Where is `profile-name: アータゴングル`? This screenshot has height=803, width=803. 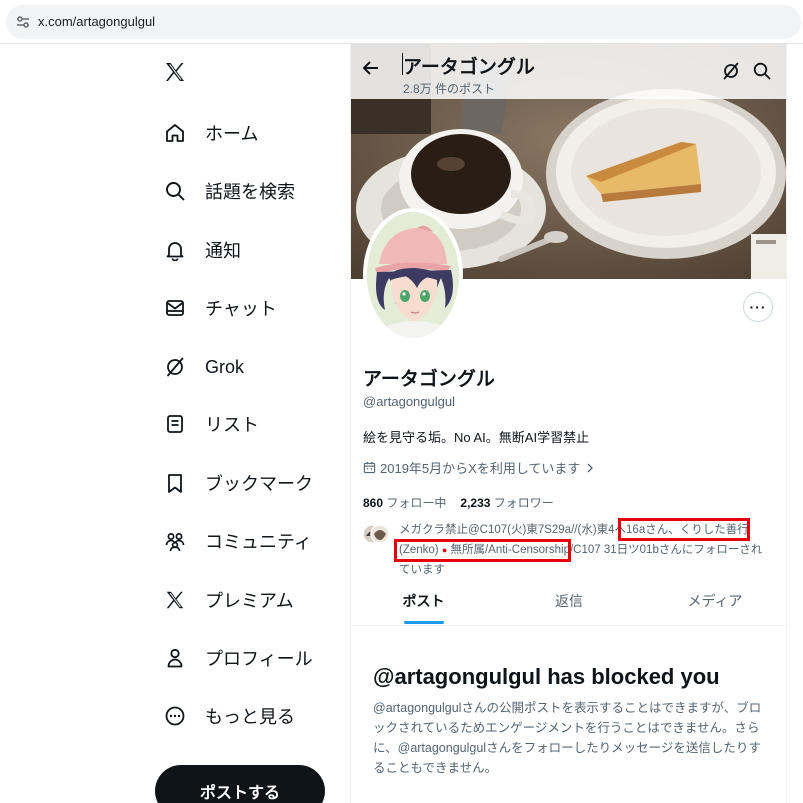
profile-name: アータゴングル is located at coordinates (429, 379).